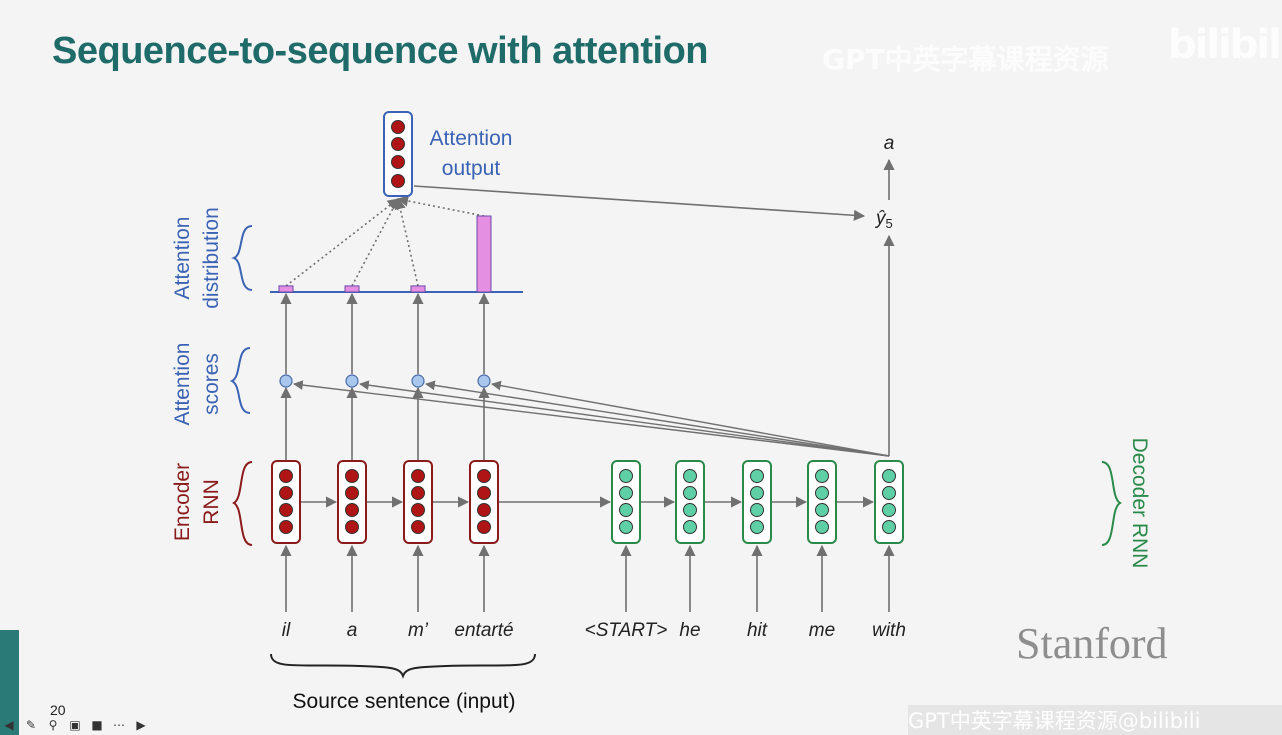 The width and height of the screenshot is (1282, 735). What do you see at coordinates (141, 725) in the screenshot?
I see `forward-icon: ▶` at bounding box center [141, 725].